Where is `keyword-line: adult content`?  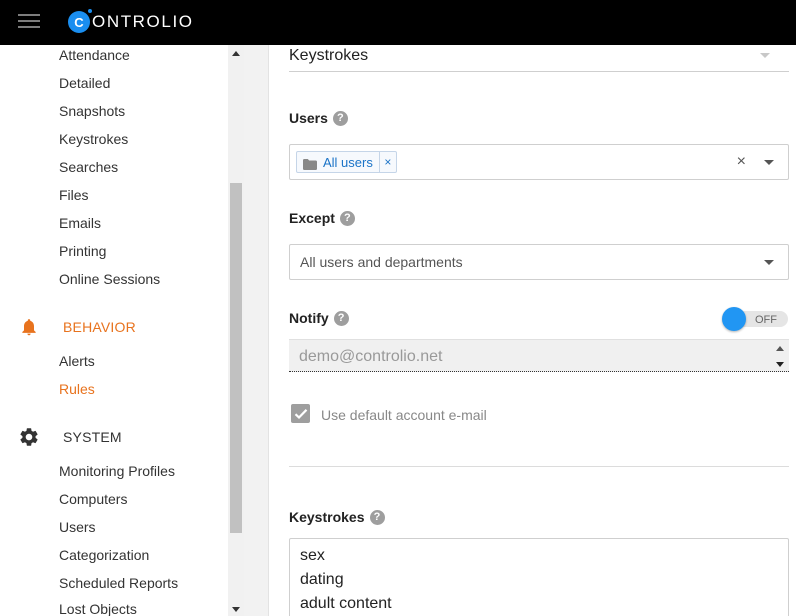 keyword-line: adult content is located at coordinates (346, 603).